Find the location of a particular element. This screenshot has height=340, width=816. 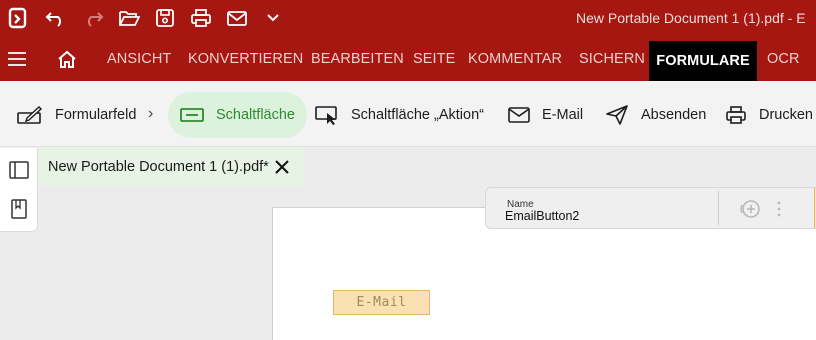

schaltflaeche-aktion-label: Schaltfläche „Aktion“ is located at coordinates (417, 115).